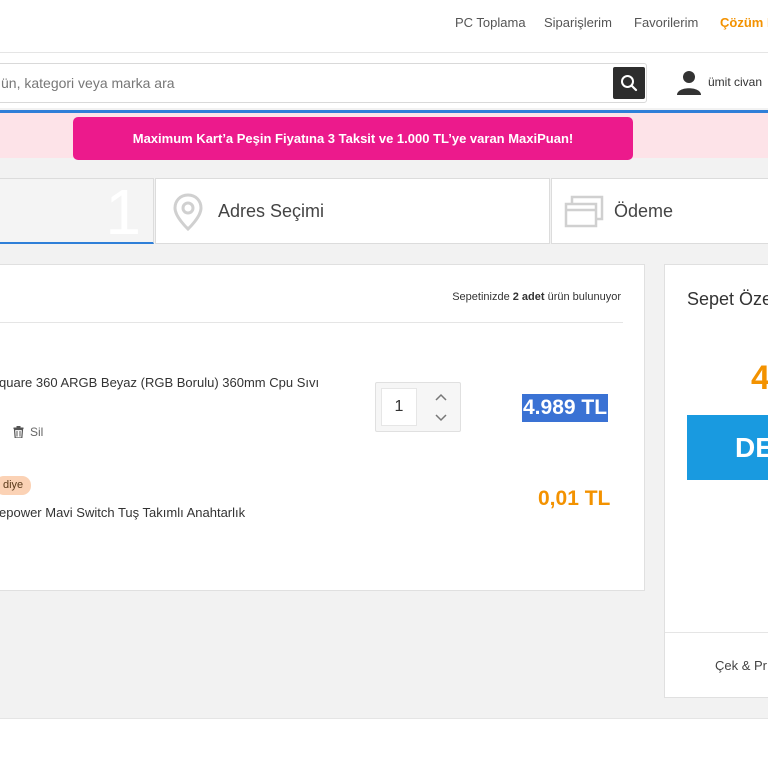 This screenshot has width=768, height=768. I want to click on user-name: ümit civan, so click(735, 82).